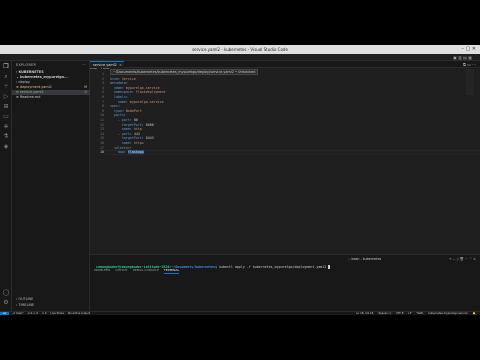  What do you see at coordinates (103, 78) in the screenshot?
I see `line-number: 2` at bounding box center [103, 78].